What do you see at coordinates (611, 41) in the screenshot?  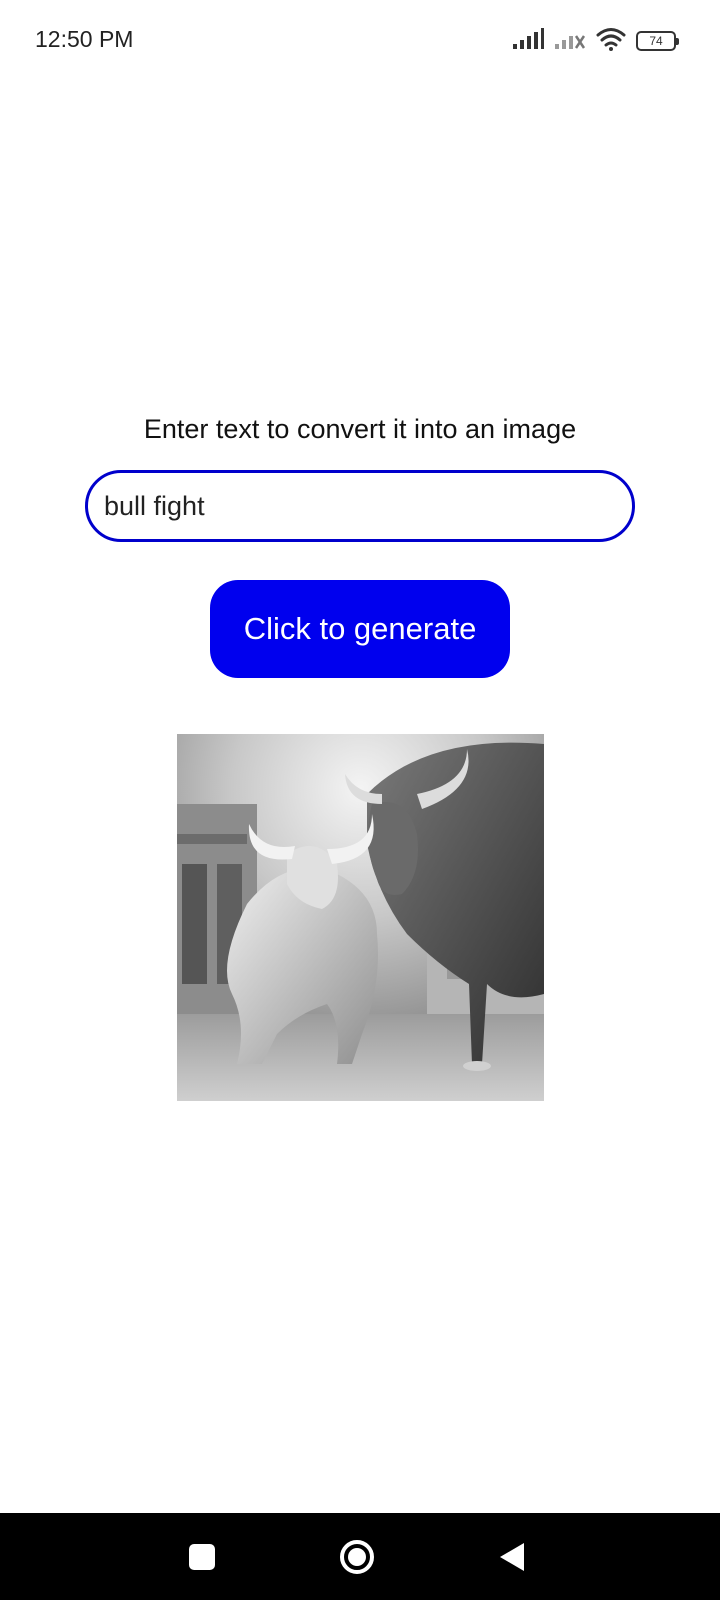 I see `wifi-icon` at bounding box center [611, 41].